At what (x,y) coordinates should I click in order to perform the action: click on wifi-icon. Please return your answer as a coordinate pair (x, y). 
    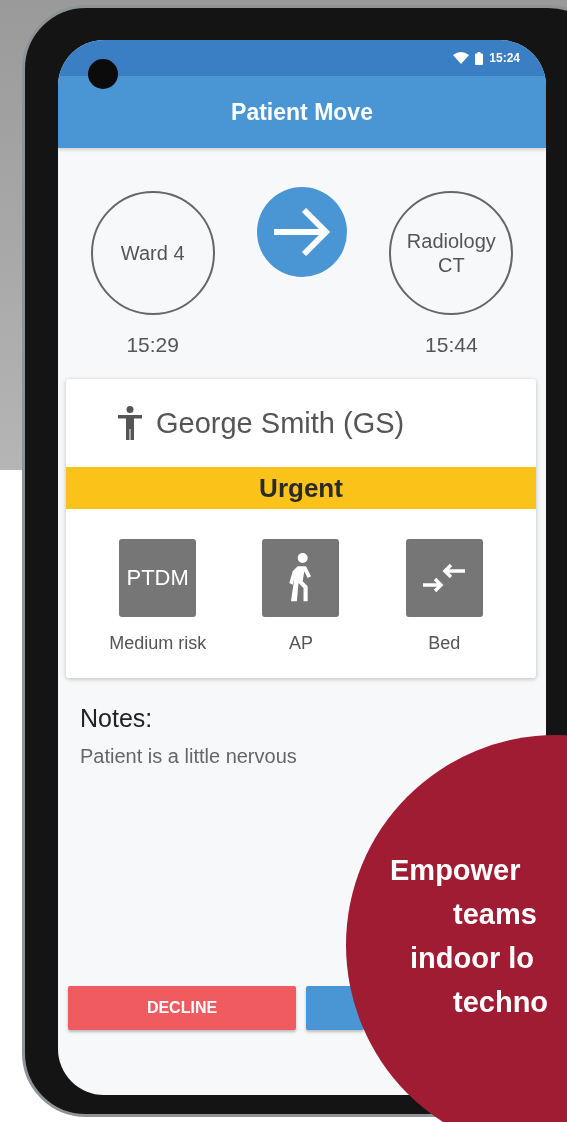
    Looking at the image, I should click on (461, 58).